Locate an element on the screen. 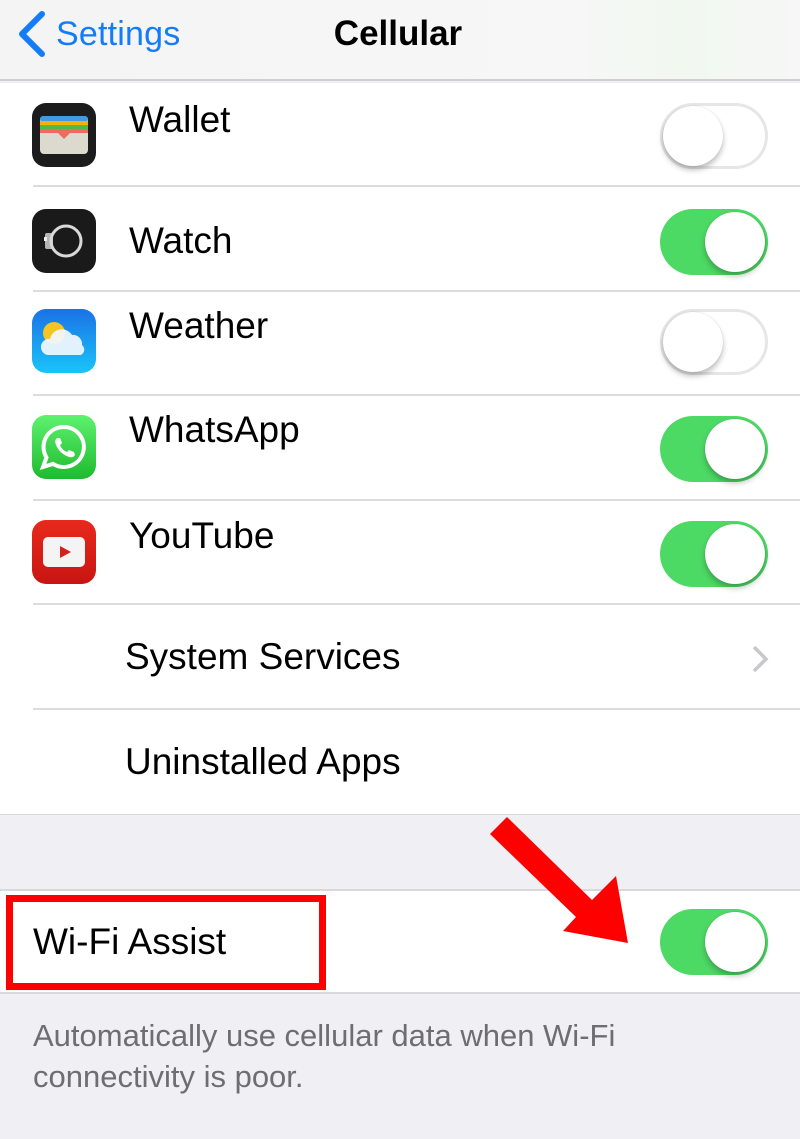 The height and width of the screenshot is (1139, 800). list-item-whatsapp: WhatsApp is located at coordinates (400, 448).